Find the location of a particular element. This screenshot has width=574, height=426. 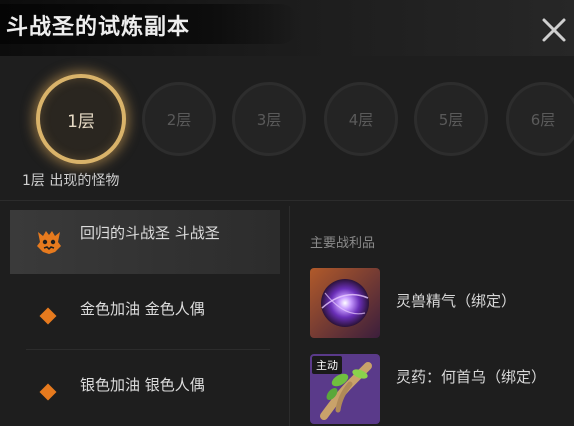

monster-item-1: 回归的斗战圣 斗战圣 is located at coordinates (145, 242).